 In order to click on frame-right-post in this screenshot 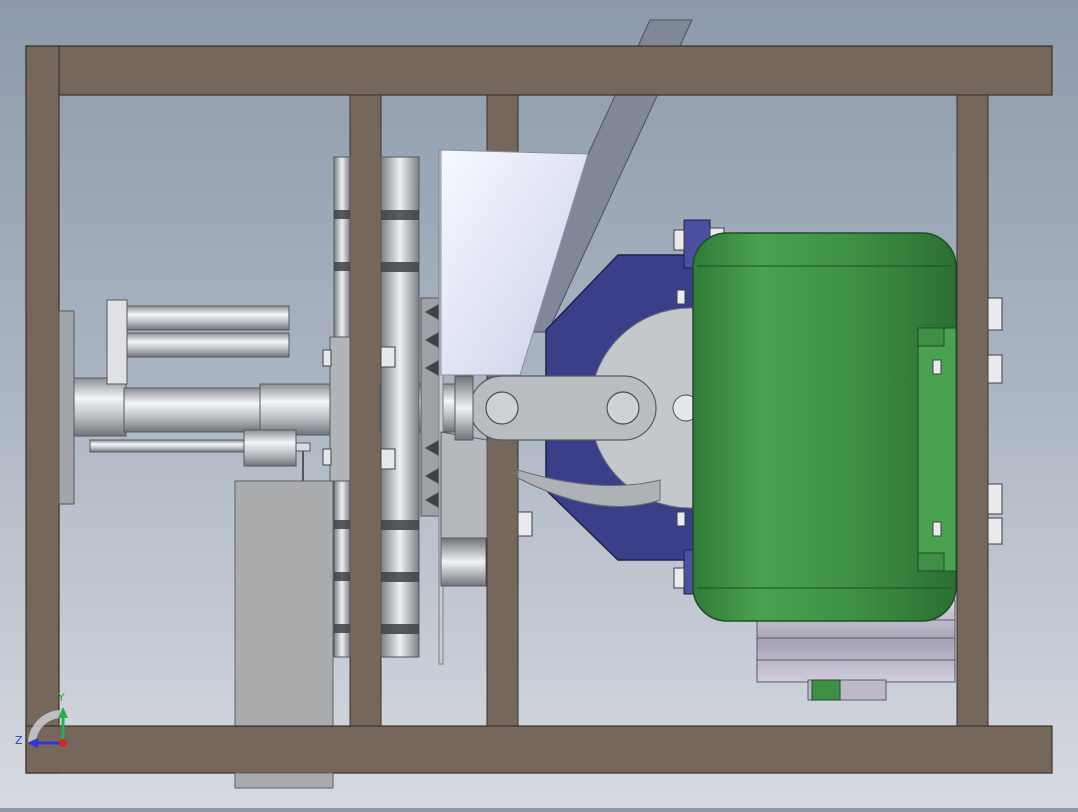, I will do `click(972, 411)`.